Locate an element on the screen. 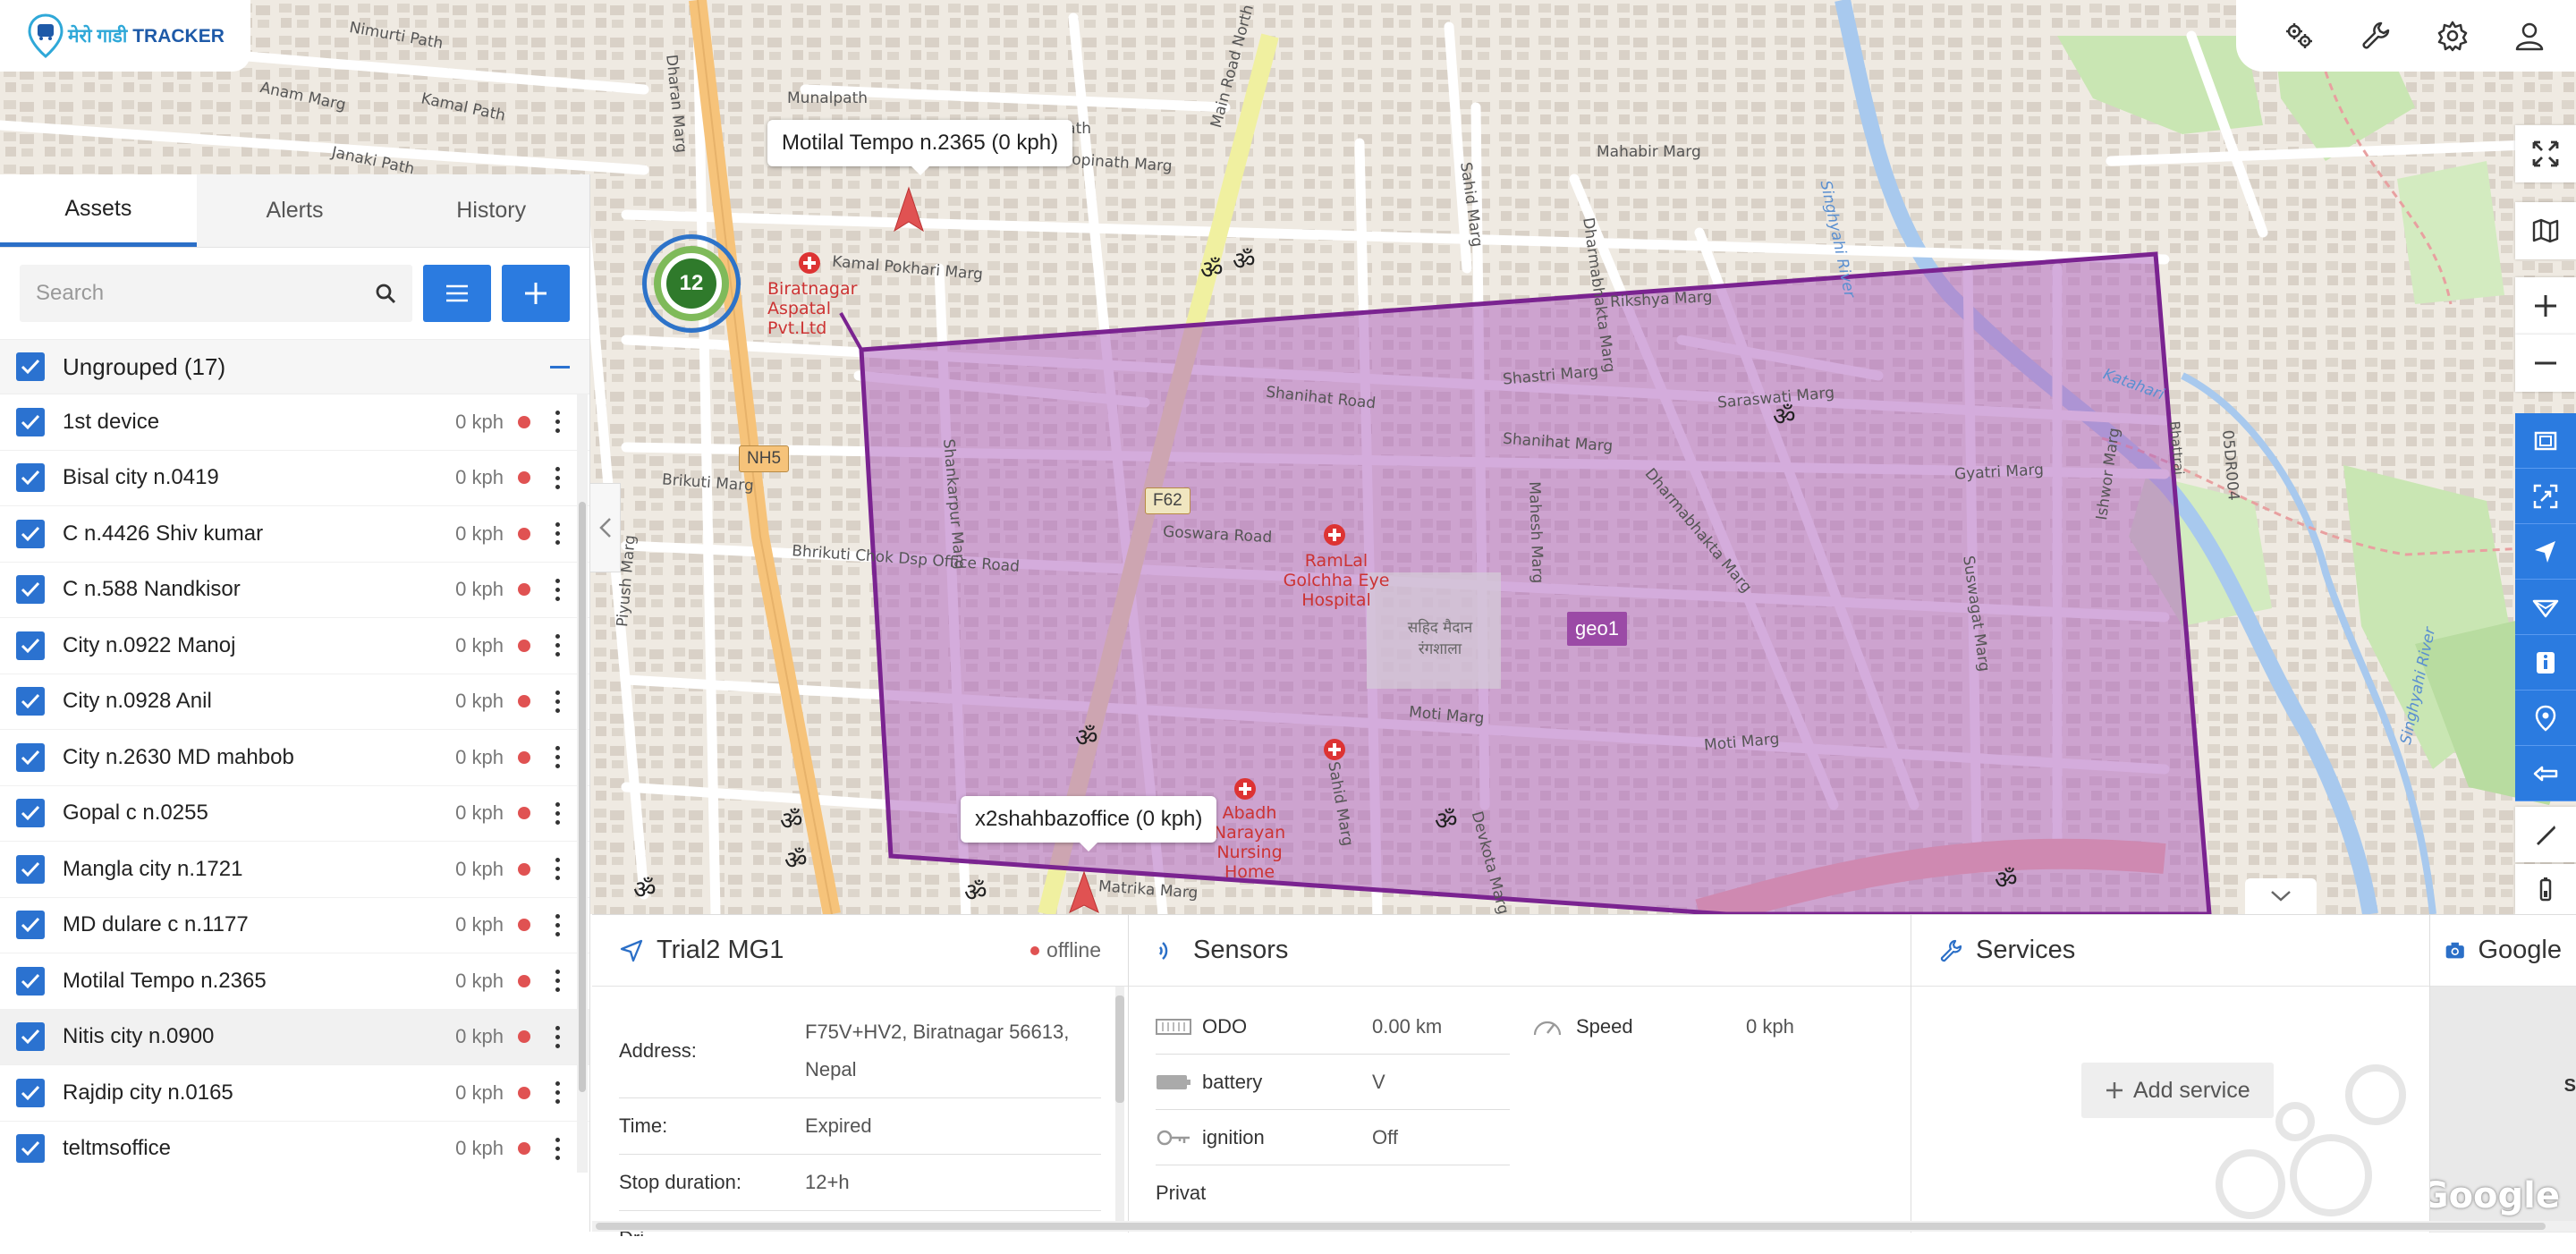 This screenshot has width=2576, height=1254. list-view-button is located at coordinates (457, 293).